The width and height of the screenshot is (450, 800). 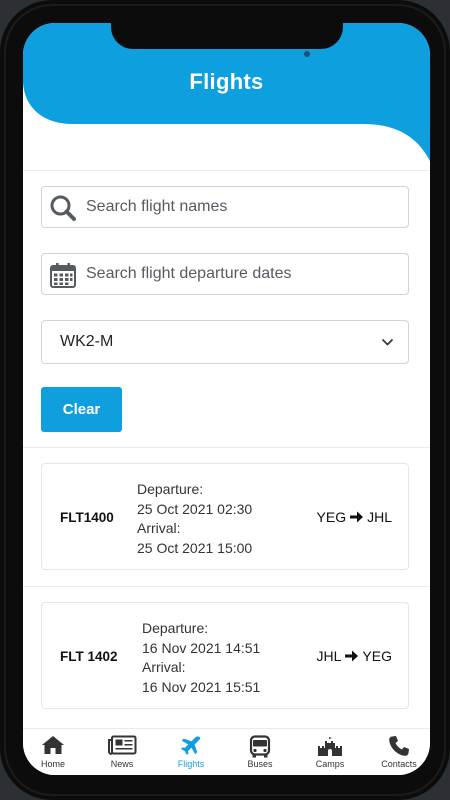 I want to click on nav-item-contacts: Contacts, so click(x=399, y=752).